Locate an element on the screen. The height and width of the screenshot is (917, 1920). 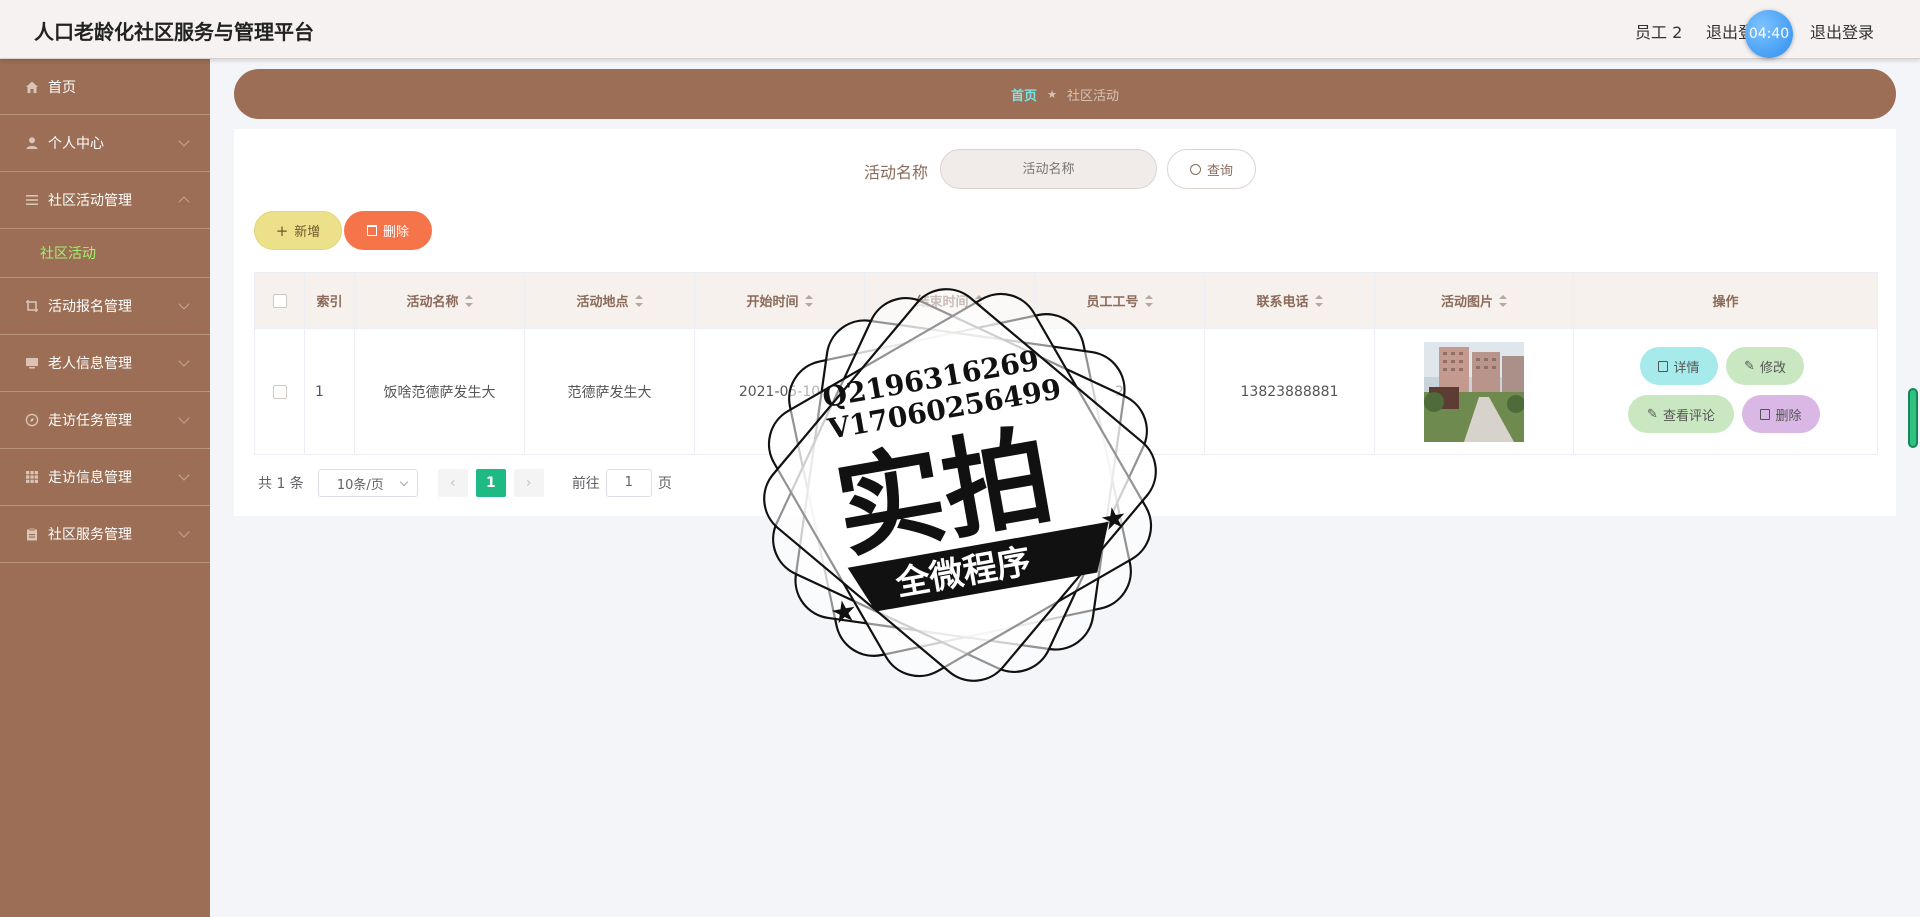
select-all-checkbox is located at coordinates (279, 300).